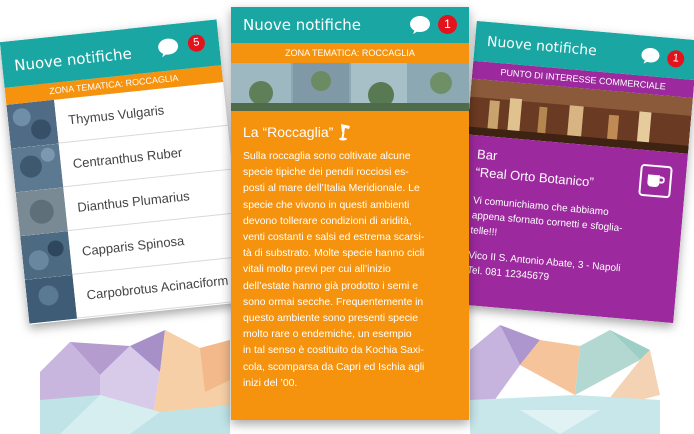  I want to click on text-line: Sulla roccaglia sono coltivate alcune, so click(327, 156).